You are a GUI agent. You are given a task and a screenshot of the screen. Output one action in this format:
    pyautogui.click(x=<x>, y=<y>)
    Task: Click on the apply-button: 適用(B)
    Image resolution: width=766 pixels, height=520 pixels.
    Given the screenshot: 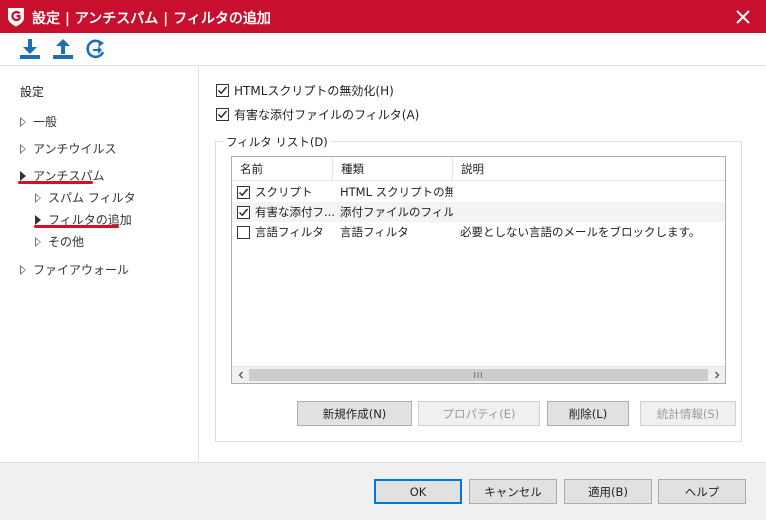 What is the action you would take?
    pyautogui.click(x=608, y=491)
    